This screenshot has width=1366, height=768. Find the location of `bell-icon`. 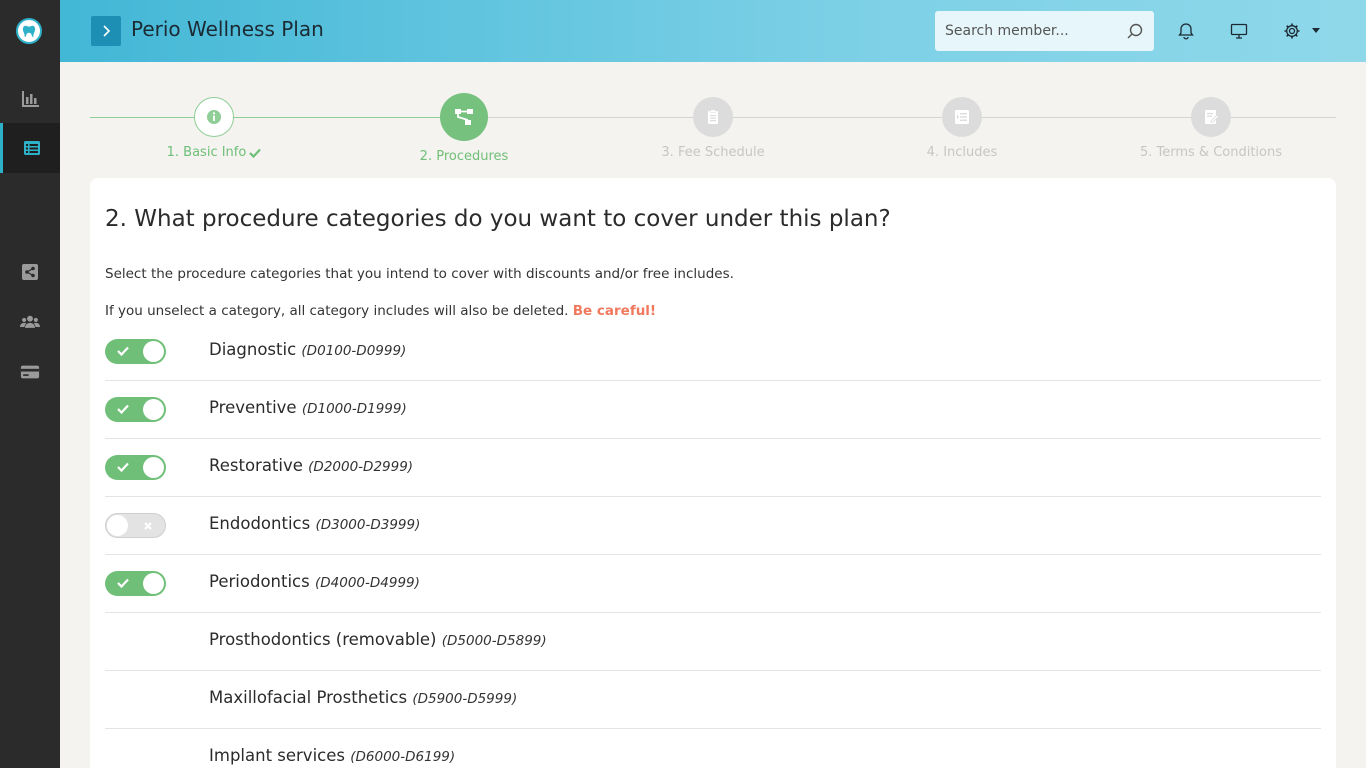

bell-icon is located at coordinates (1186, 31).